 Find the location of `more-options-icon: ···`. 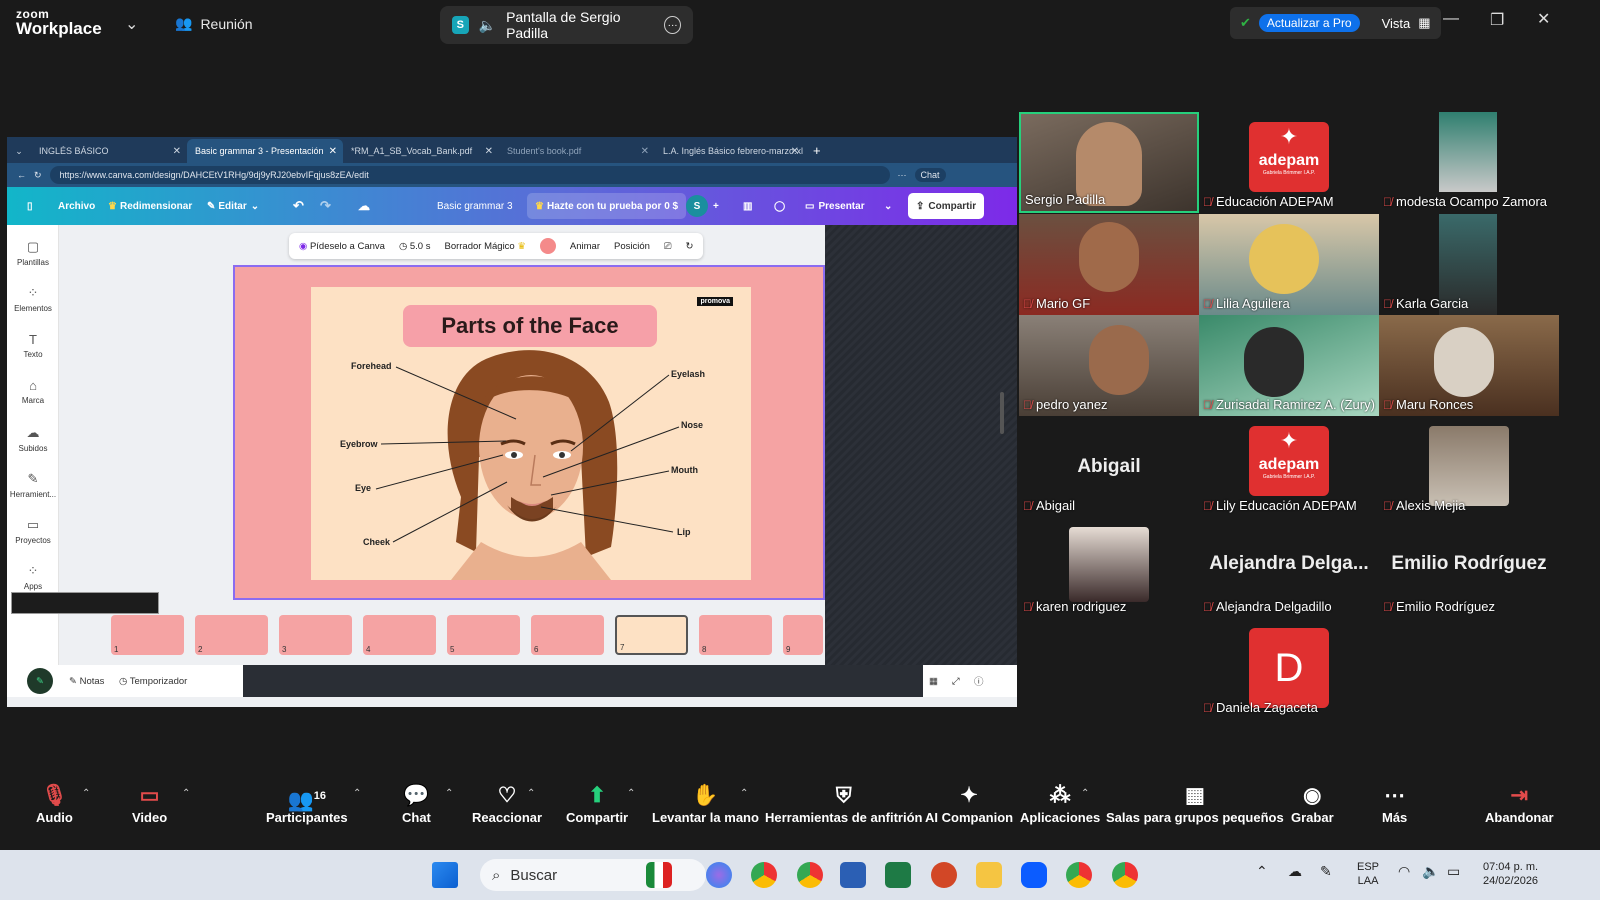

more-options-icon: ··· is located at coordinates (672, 25).